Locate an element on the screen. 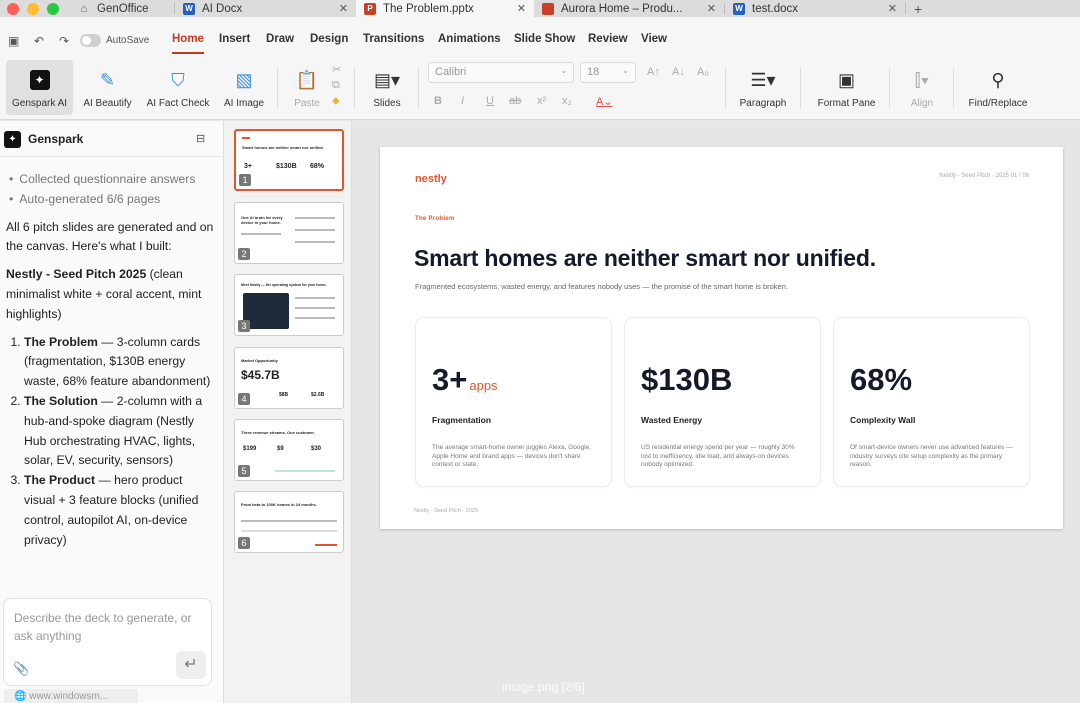  sparkle-icon: ✦ is located at coordinates (39, 80).